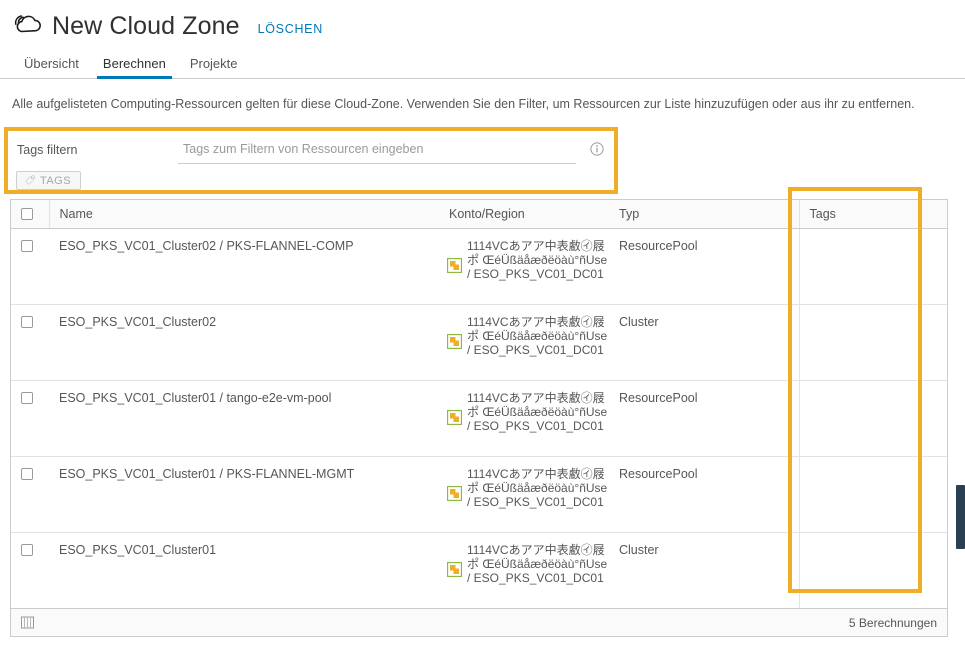 The image size is (965, 648). What do you see at coordinates (28, 26) in the screenshot?
I see `cloud-icon` at bounding box center [28, 26].